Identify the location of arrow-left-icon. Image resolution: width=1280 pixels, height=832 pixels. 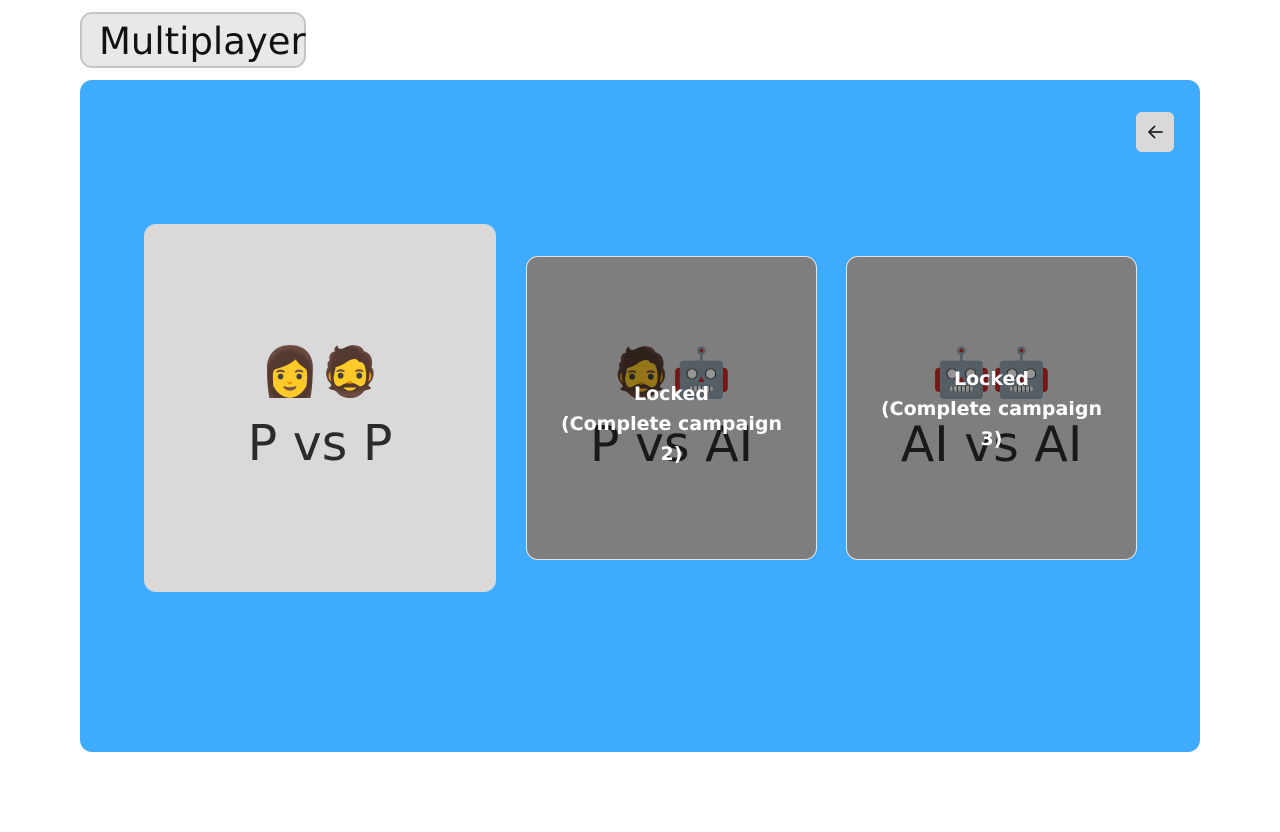
(1155, 132).